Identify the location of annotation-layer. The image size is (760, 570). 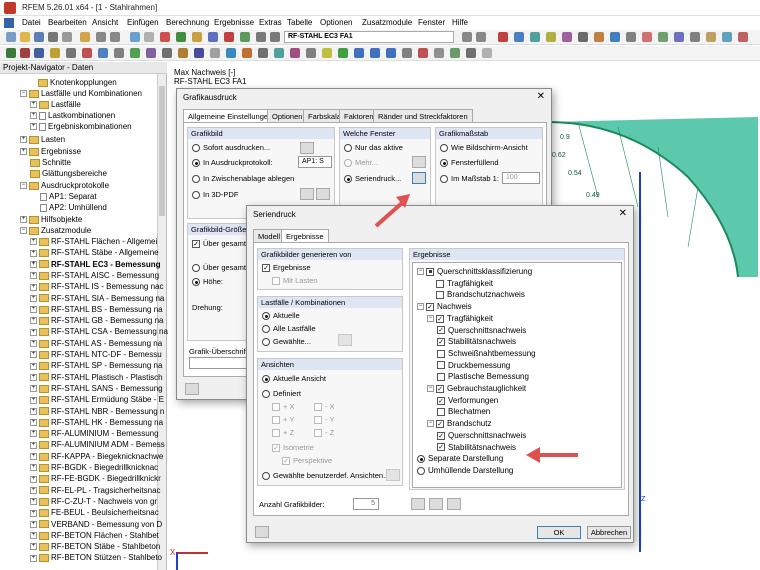
(476, 328).